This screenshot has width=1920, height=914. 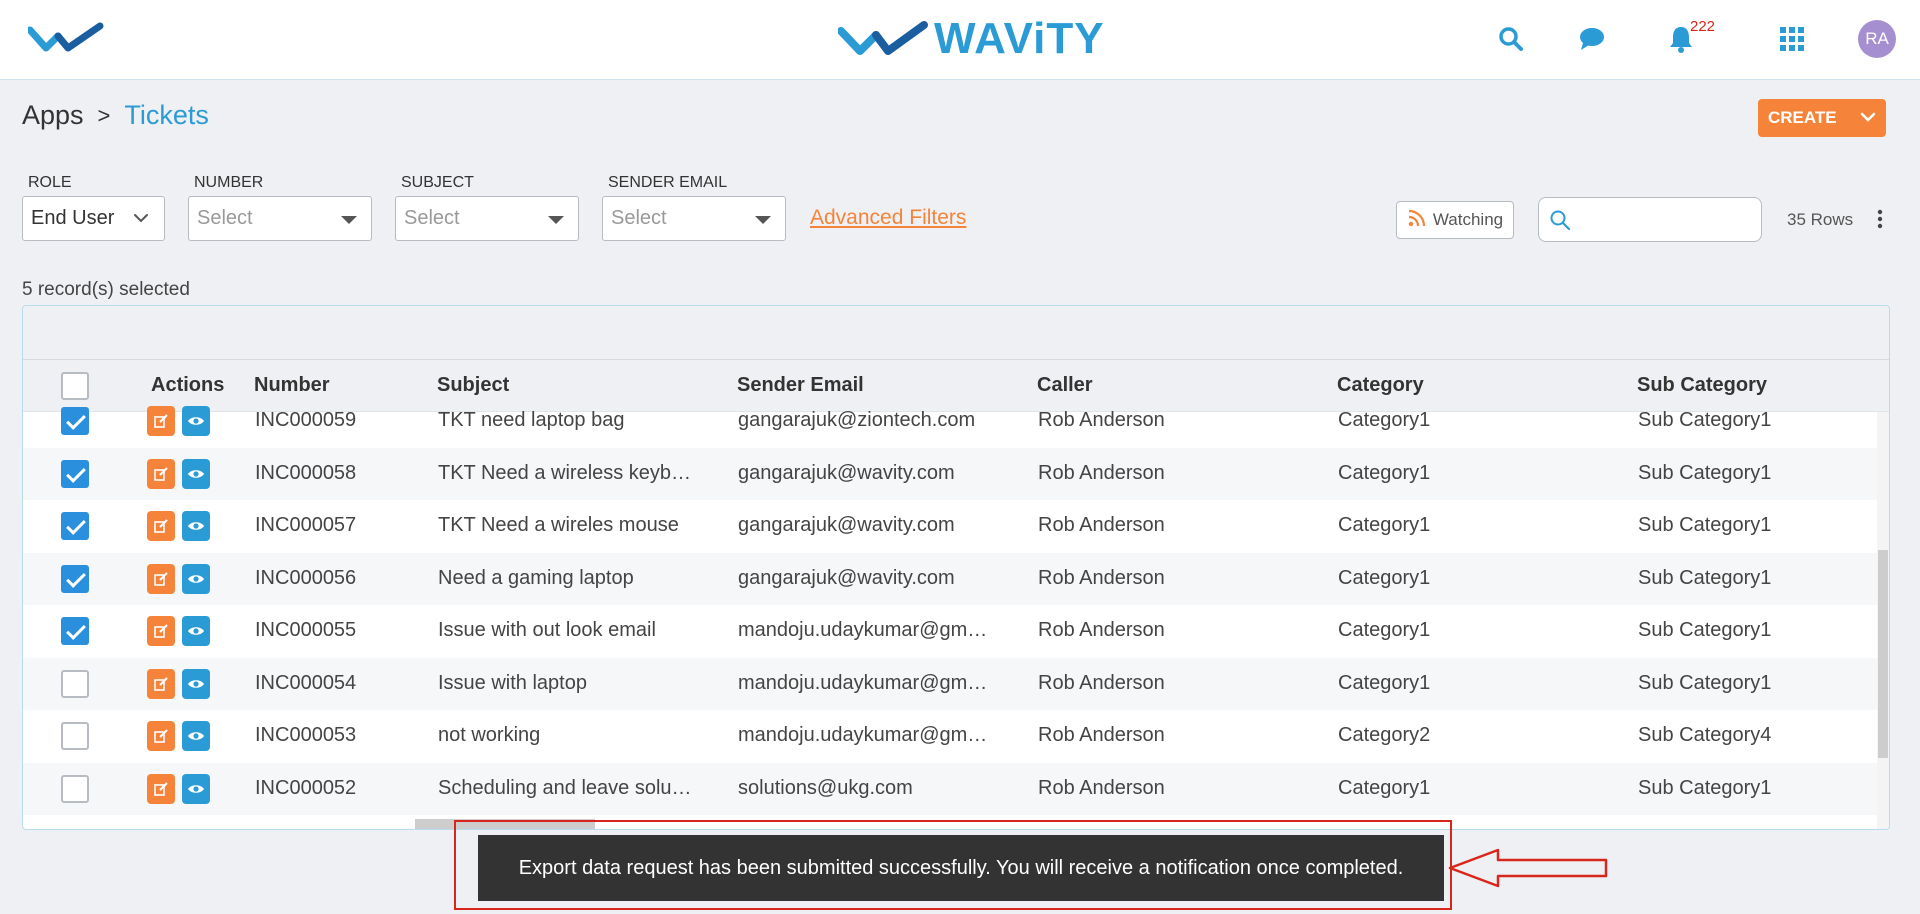 What do you see at coordinates (65, 40) in the screenshot?
I see `home-logo-icon` at bounding box center [65, 40].